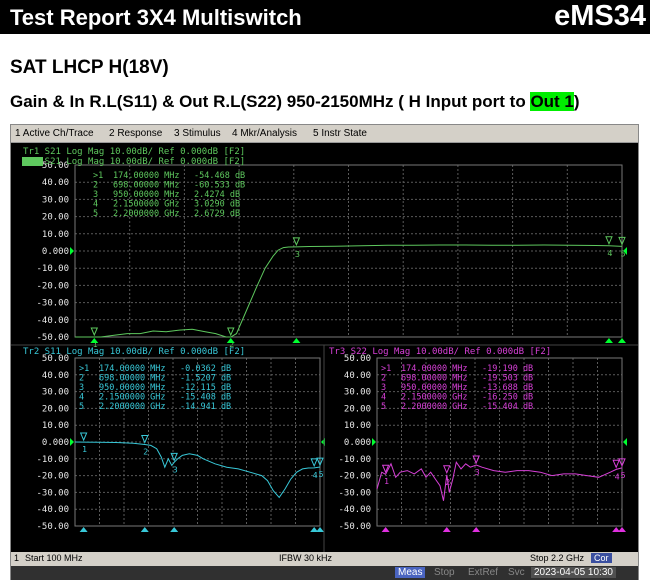 The height and width of the screenshot is (585, 650). What do you see at coordinates (55, 235) in the screenshot?
I see `tr1-ytick-label: 10.00` at bounding box center [55, 235].